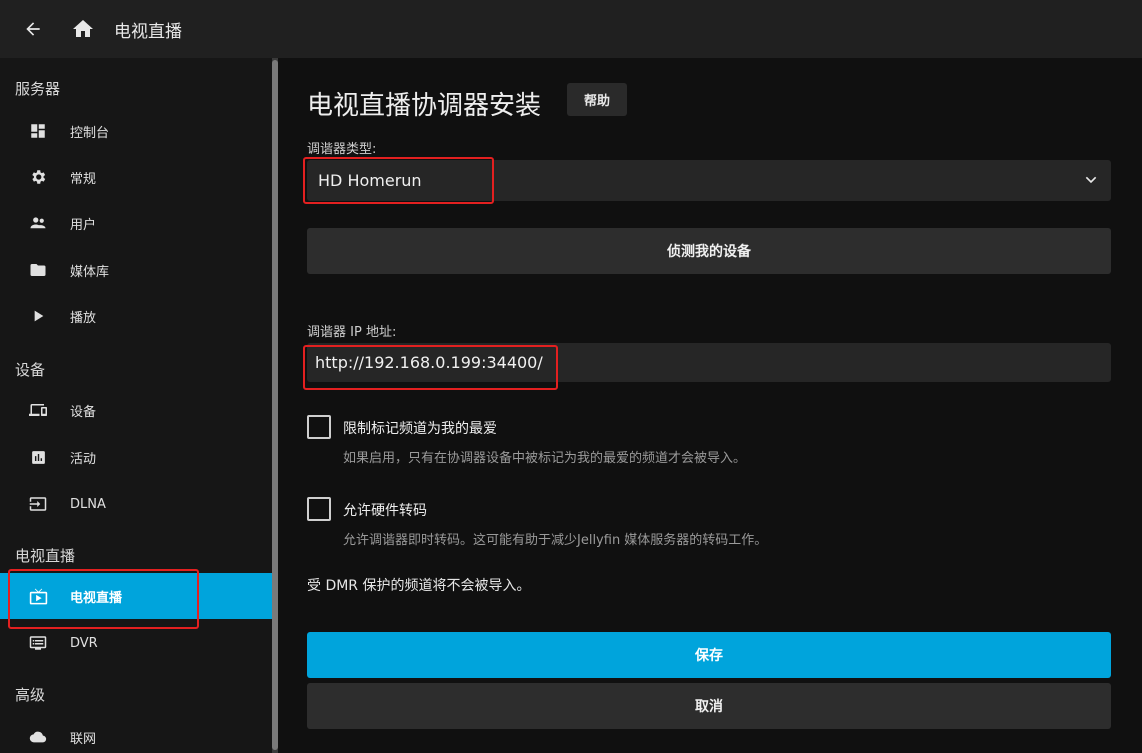  Describe the element at coordinates (555, 540) in the screenshot. I see `hw-transcode-description: 允许调谐器即时转码。这可能有助于减少Jellyfin 媒体服务器的转码工作。` at that location.